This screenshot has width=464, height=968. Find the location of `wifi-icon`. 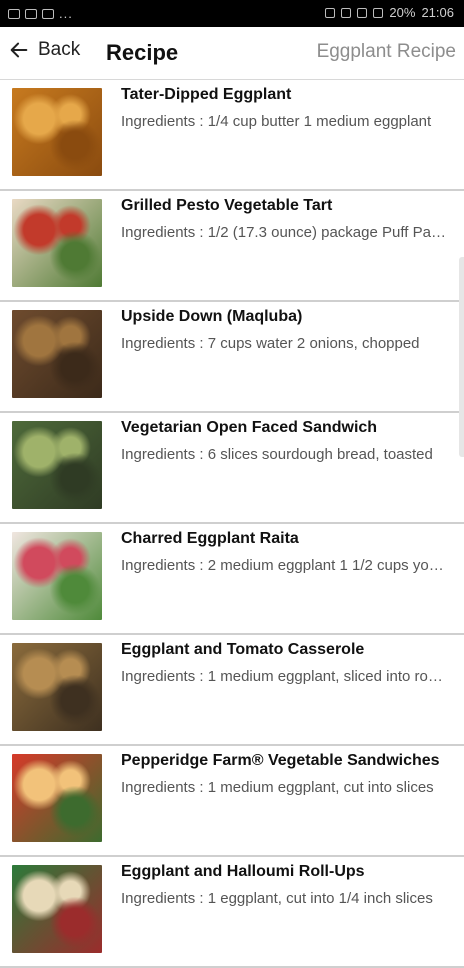

wifi-icon is located at coordinates (362, 12).